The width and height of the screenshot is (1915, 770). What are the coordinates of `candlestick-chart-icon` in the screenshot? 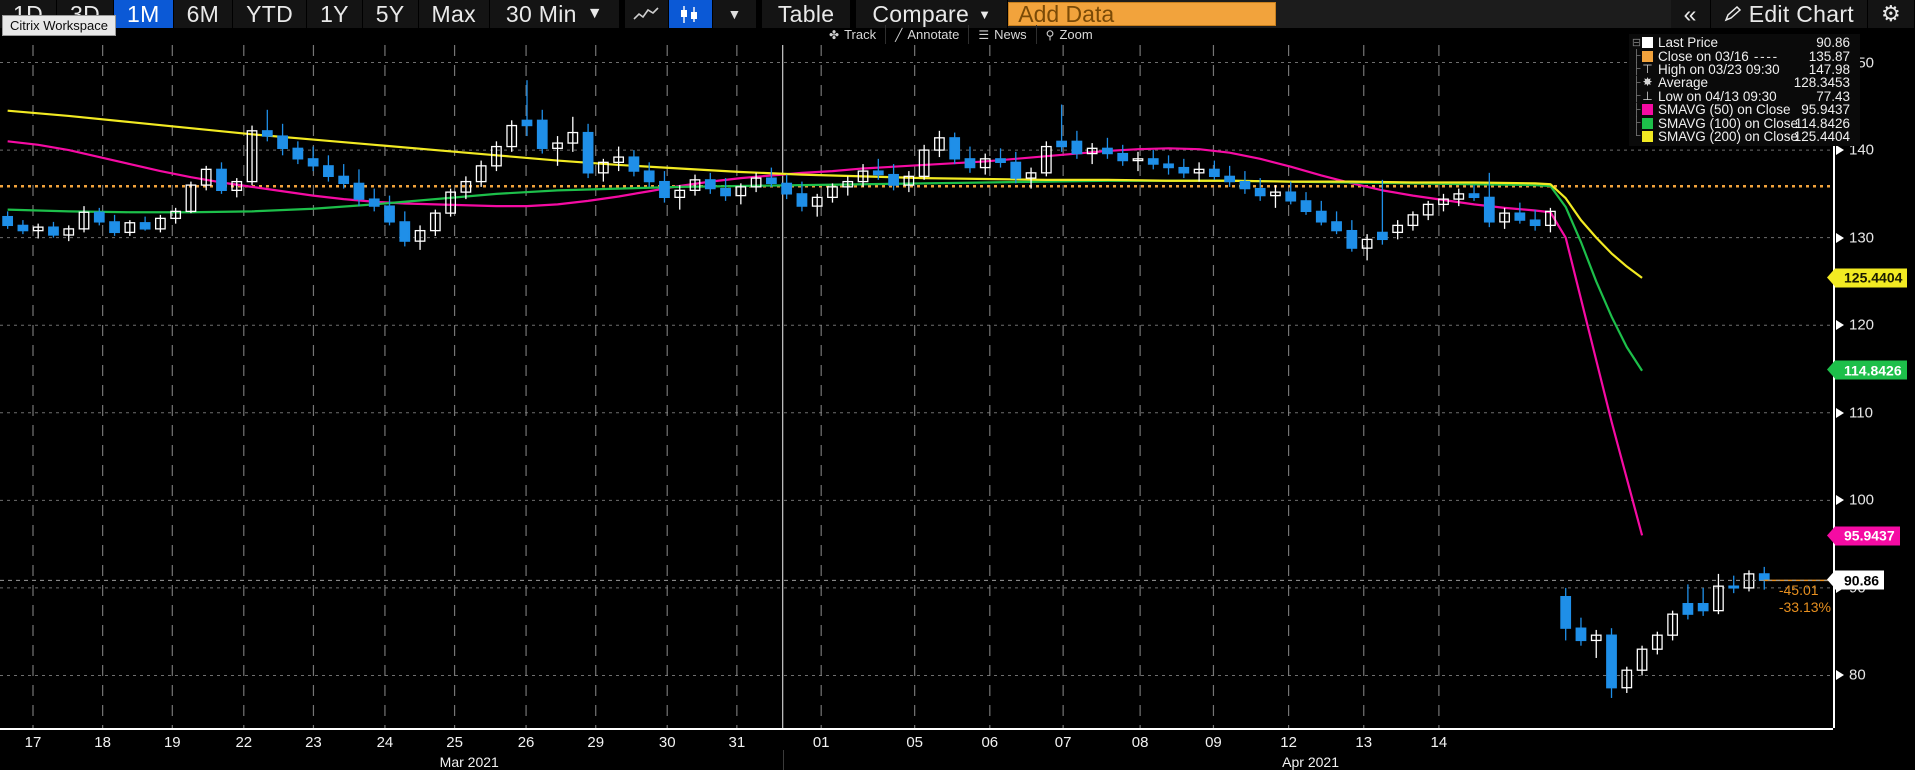 It's located at (690, 14).